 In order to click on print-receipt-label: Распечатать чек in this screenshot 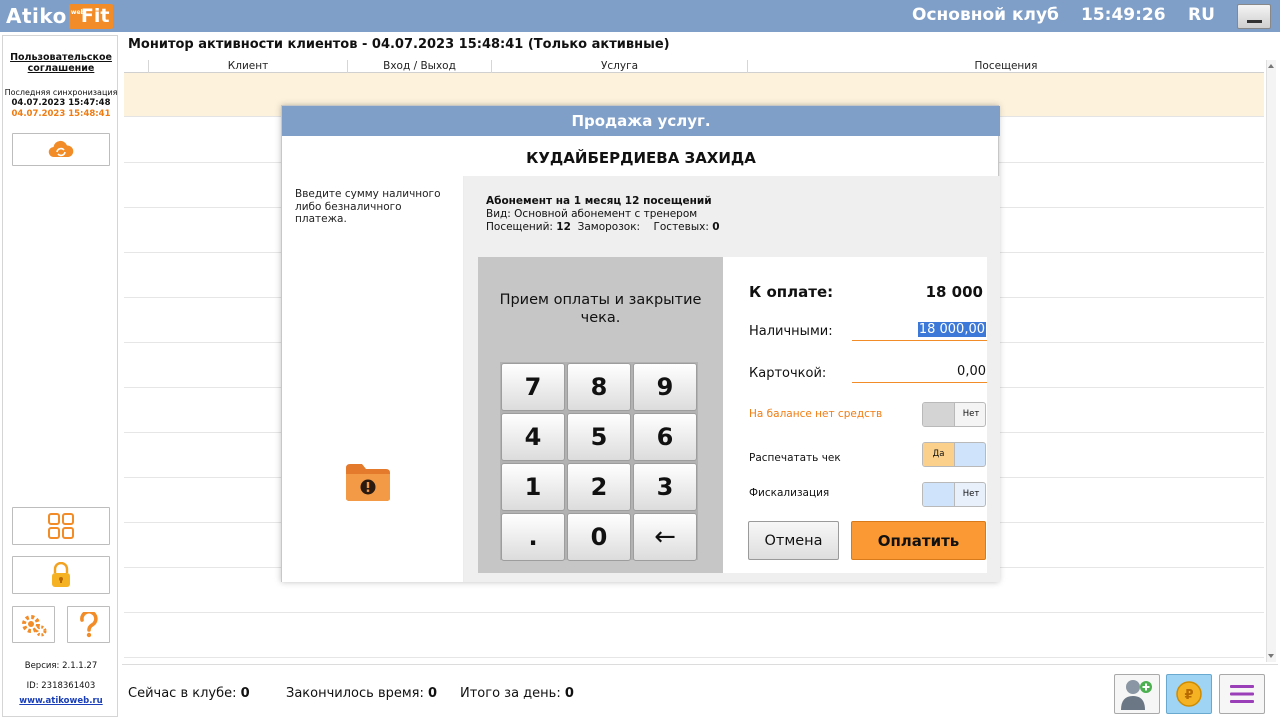, I will do `click(795, 458)`.